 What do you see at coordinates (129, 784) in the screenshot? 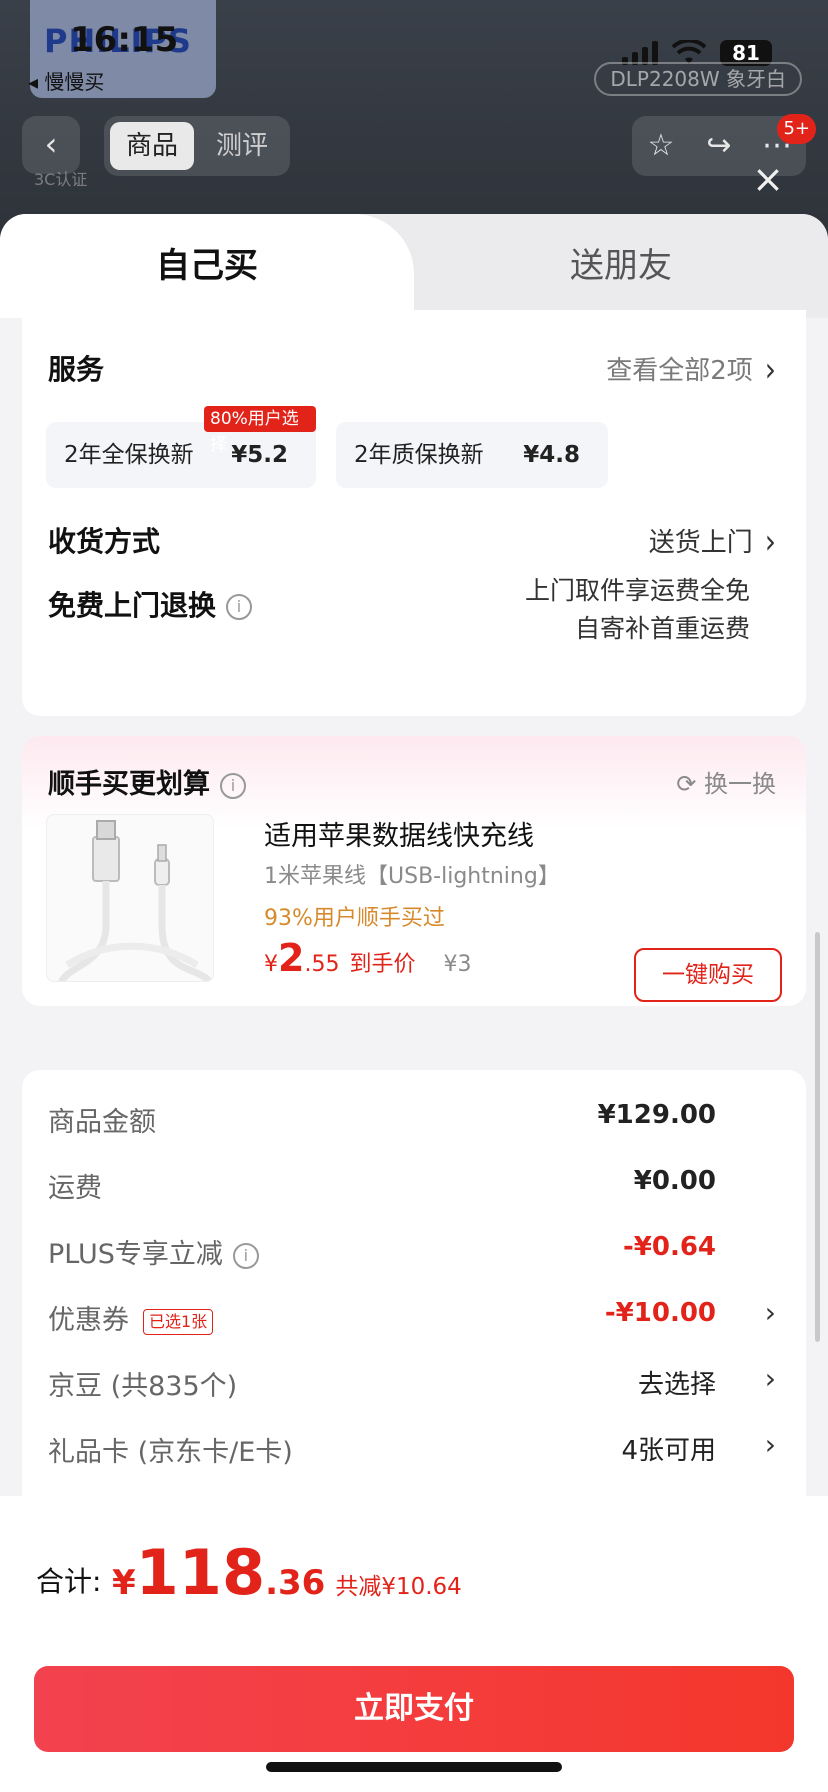
I see `recommendation-title-text: 顺手买更划算` at bounding box center [129, 784].